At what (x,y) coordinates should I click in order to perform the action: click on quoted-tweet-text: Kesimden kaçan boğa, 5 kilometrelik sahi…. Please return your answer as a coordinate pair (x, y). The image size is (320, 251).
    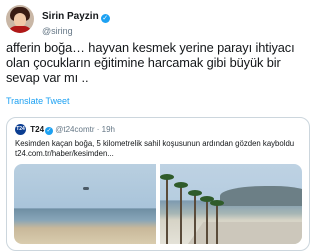
    Looking at the image, I should click on (155, 143).